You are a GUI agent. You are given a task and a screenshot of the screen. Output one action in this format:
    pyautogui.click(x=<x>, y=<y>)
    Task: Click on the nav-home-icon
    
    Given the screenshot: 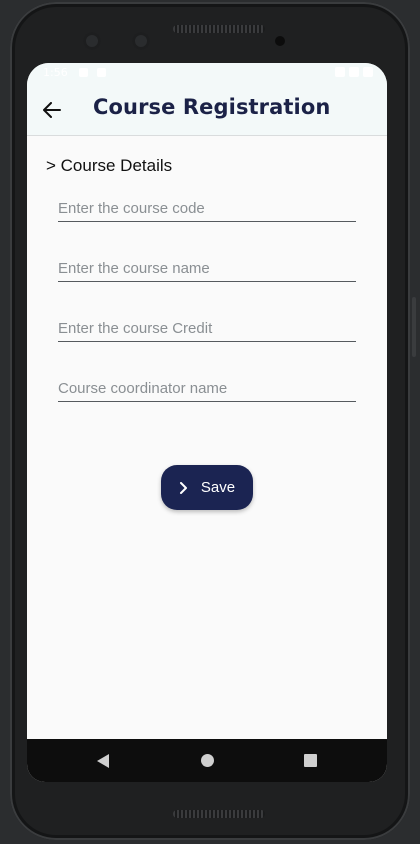 What is the action you would take?
    pyautogui.click(x=207, y=760)
    